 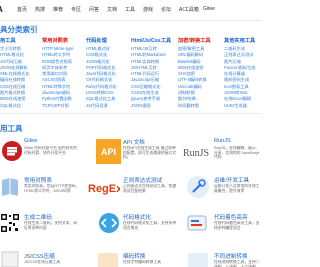 I want to click on wrench-icon, so click(x=198, y=187).